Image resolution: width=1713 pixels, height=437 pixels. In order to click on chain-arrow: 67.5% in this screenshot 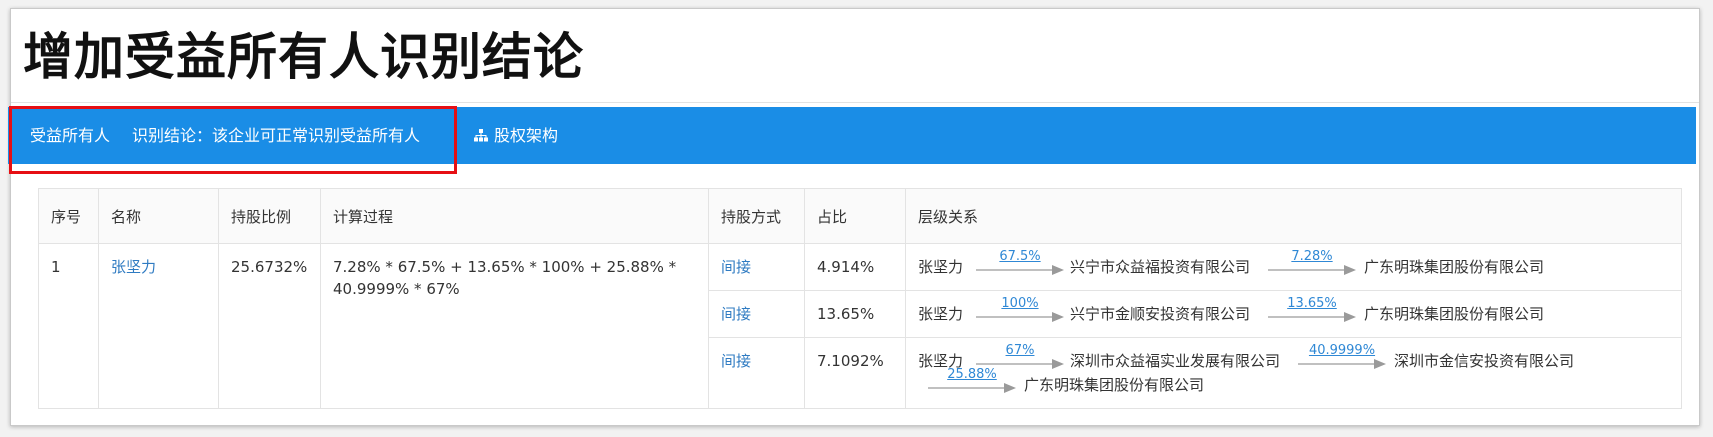, I will do `click(1020, 262)`.